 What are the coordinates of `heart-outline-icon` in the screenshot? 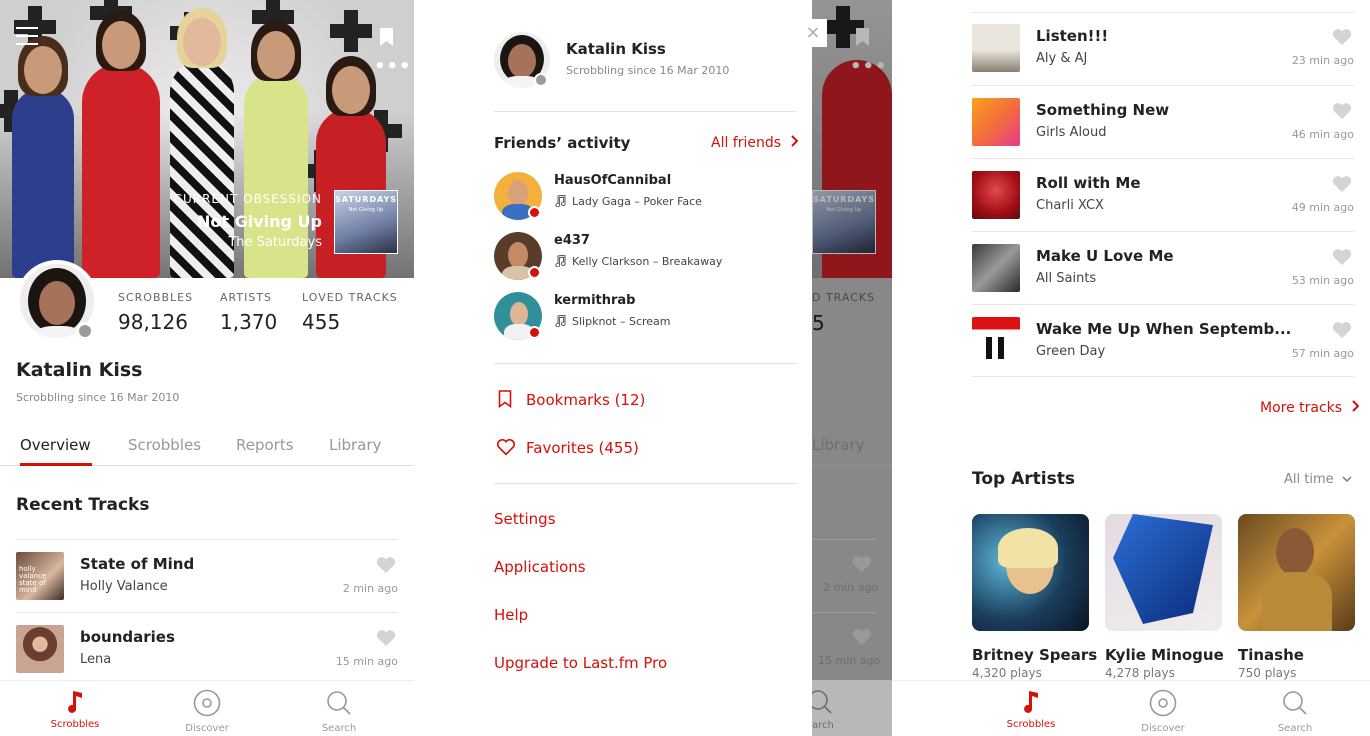 It's located at (506, 447).